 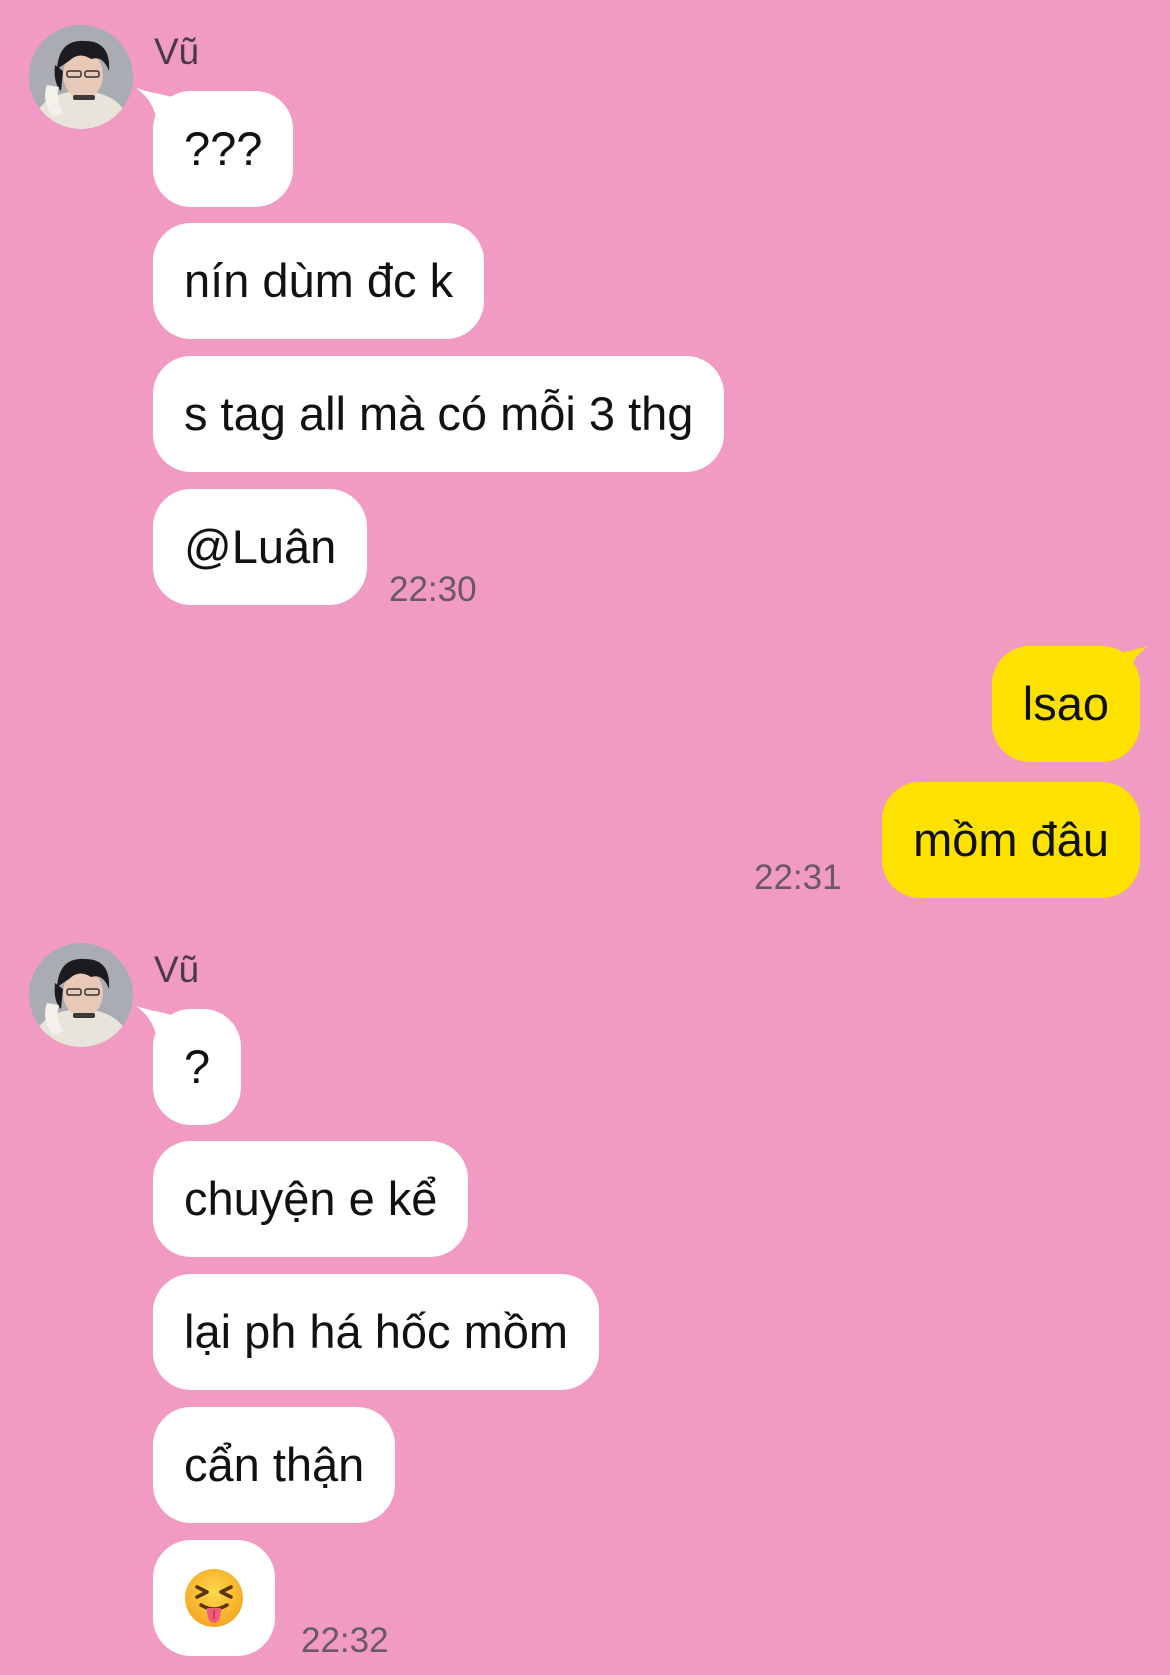 I want to click on message-text: s tag all mà có mỗi 3 thg, so click(x=439, y=413).